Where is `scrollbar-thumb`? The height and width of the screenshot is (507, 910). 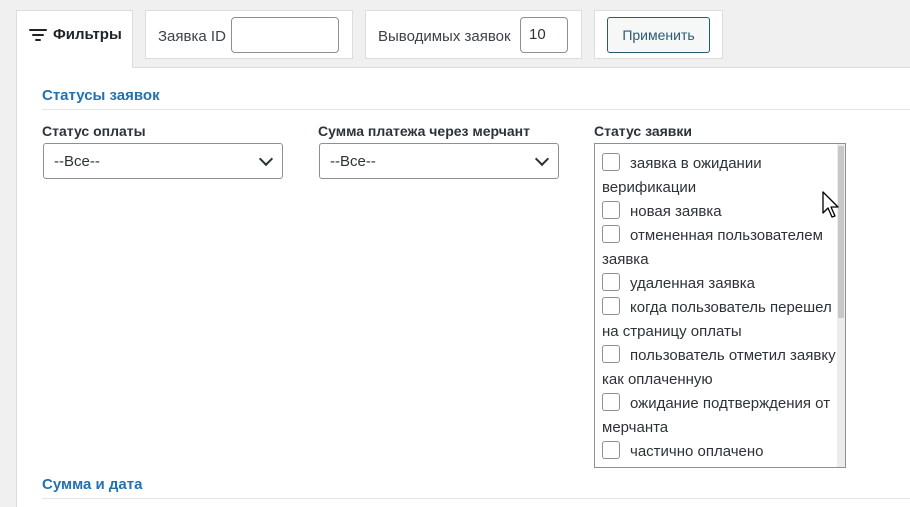
scrollbar-thumb is located at coordinates (841, 232).